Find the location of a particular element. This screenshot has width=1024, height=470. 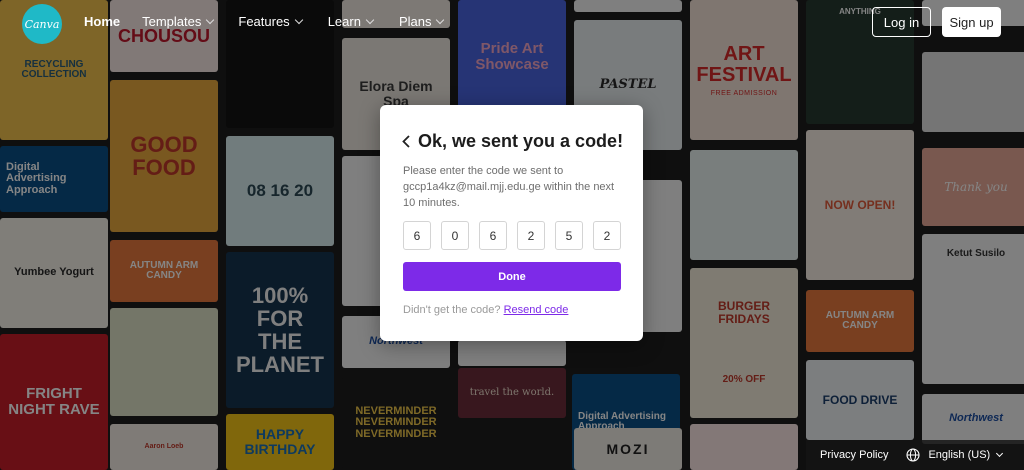

nav-links: Home Templates Features Learn Plans is located at coordinates (264, 21).